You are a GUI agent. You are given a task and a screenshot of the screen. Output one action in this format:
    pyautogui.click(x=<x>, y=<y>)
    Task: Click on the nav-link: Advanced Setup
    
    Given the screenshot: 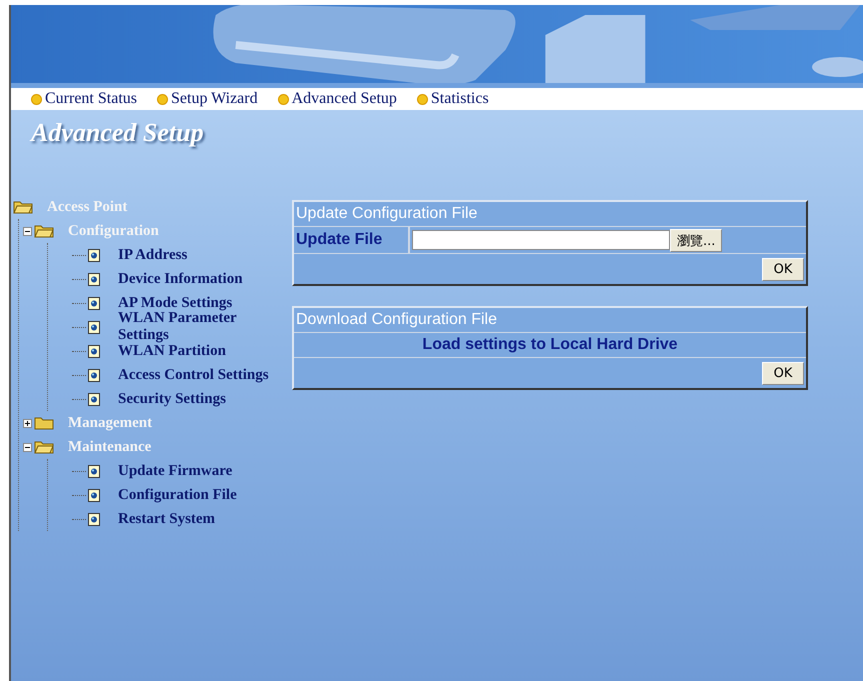 What is the action you would take?
    pyautogui.click(x=337, y=99)
    